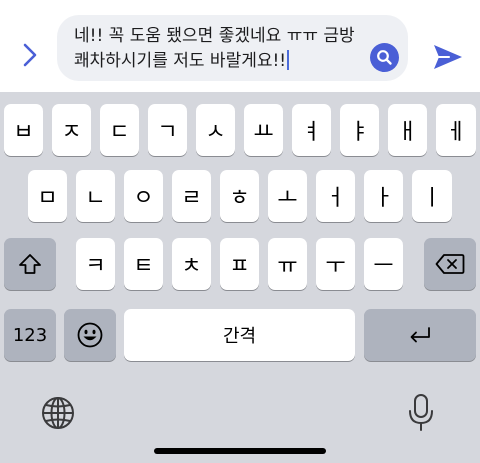  Describe the element at coordinates (30, 335) in the screenshot. I see `numbers-key: 123` at that location.